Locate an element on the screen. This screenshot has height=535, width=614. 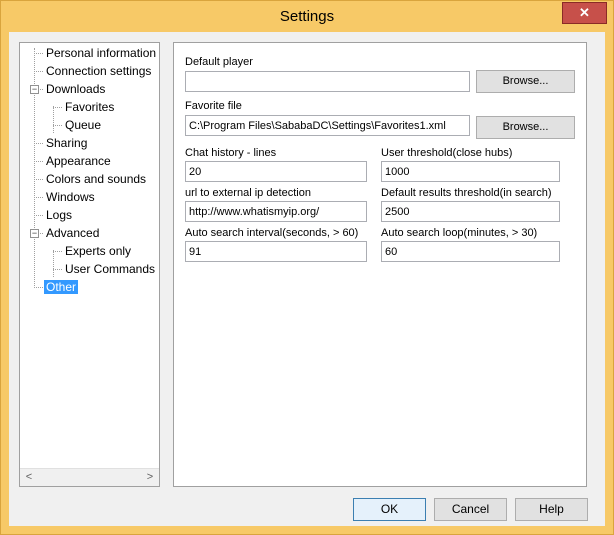
tree-item-advanced: Advanced is located at coordinates (72, 233).